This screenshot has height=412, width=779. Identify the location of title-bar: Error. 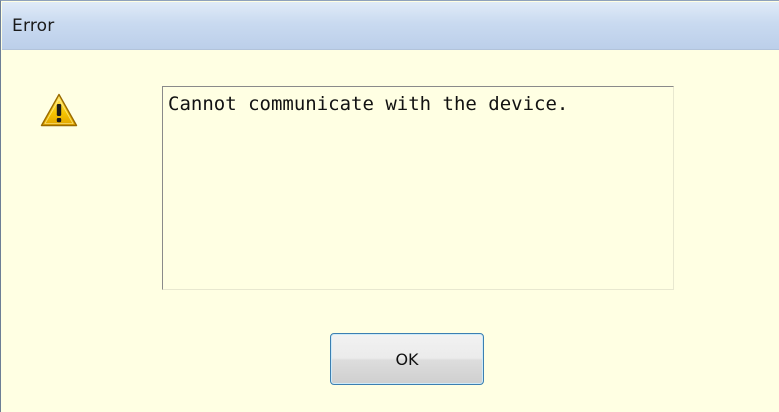
(390, 26).